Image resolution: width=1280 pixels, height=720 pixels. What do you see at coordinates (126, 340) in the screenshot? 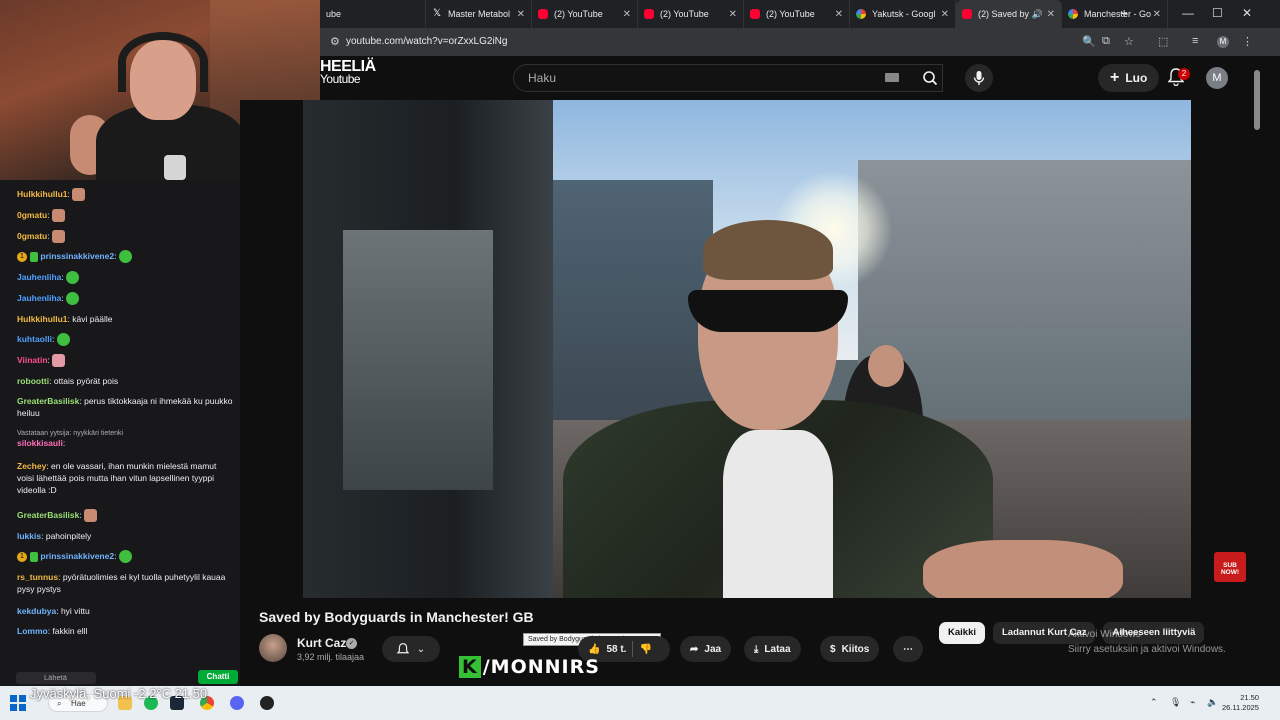
I see `chat-message: kuhtaolli:` at bounding box center [126, 340].